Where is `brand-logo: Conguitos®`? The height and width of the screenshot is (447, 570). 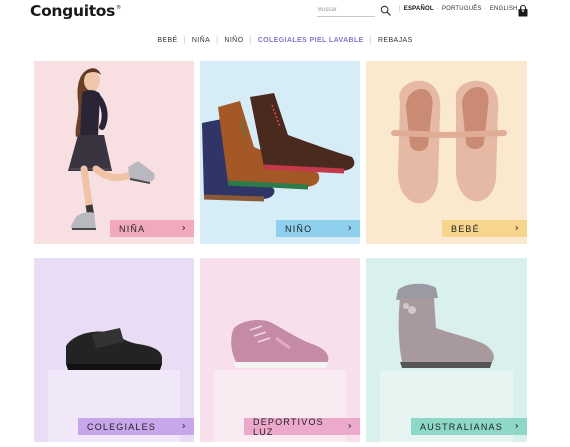 brand-logo: Conguitos® is located at coordinates (75, 11).